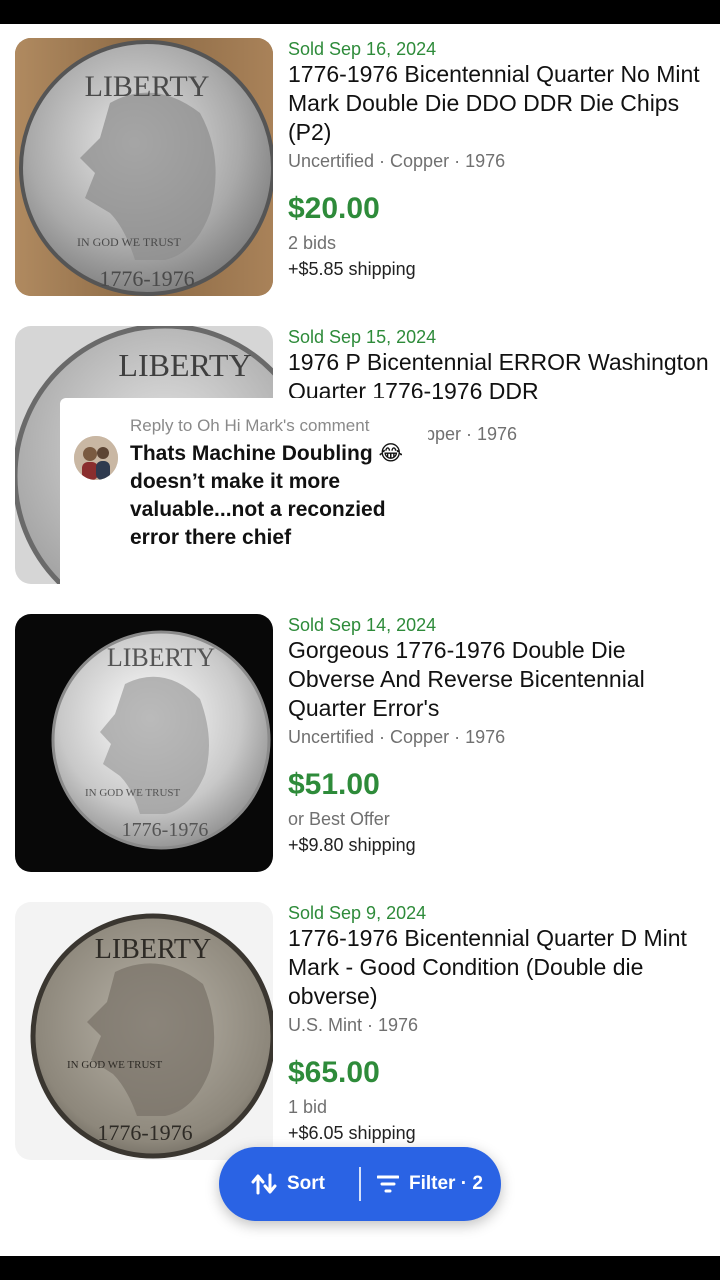 Image resolution: width=720 pixels, height=1280 pixels. What do you see at coordinates (334, 784) in the screenshot?
I see `listing-price: $51.00` at bounding box center [334, 784].